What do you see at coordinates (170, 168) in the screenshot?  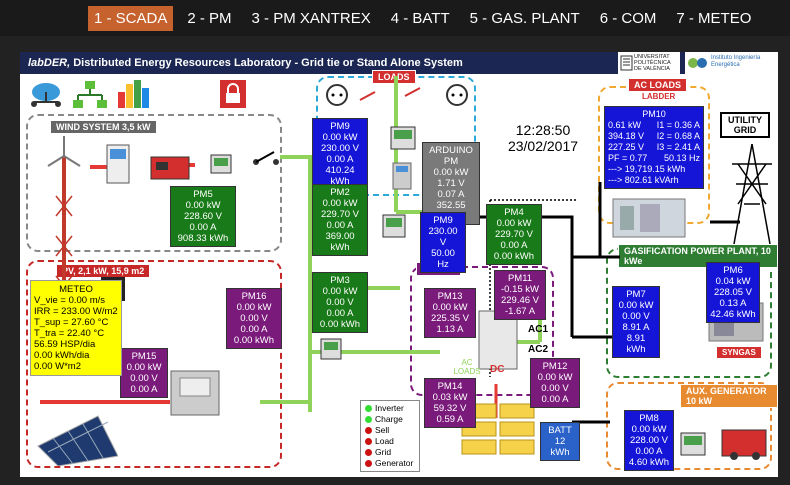 I see `wind-inverter-icon` at bounding box center [170, 168].